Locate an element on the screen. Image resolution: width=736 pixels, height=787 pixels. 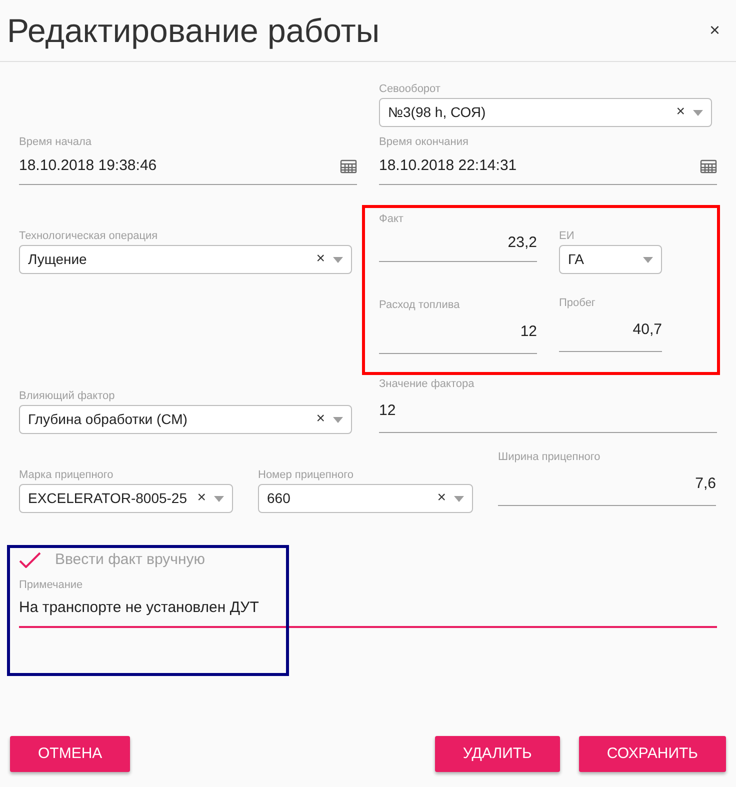
input-field: 7,6 is located at coordinates (607, 485).